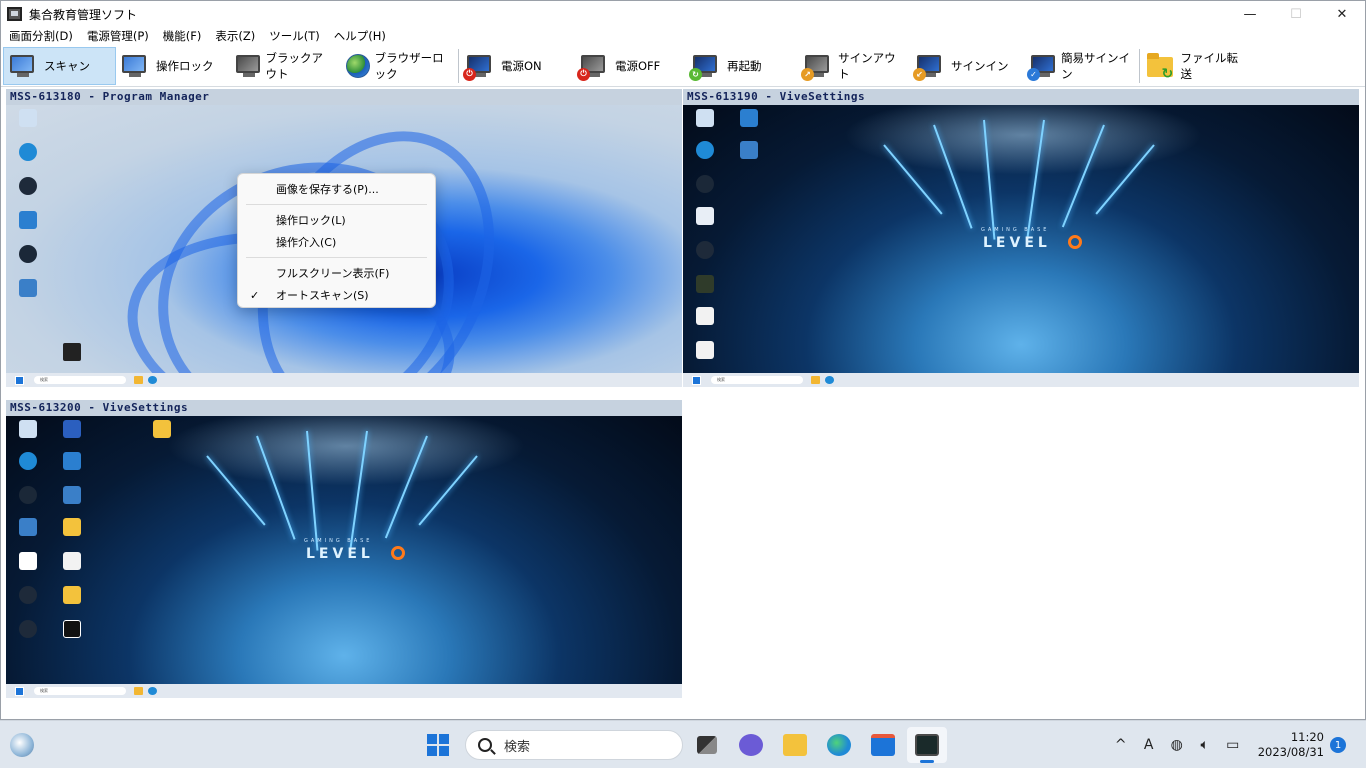 This screenshot has width=1366, height=768. I want to click on window-title: 集合教育管理ソフト, so click(83, 14).